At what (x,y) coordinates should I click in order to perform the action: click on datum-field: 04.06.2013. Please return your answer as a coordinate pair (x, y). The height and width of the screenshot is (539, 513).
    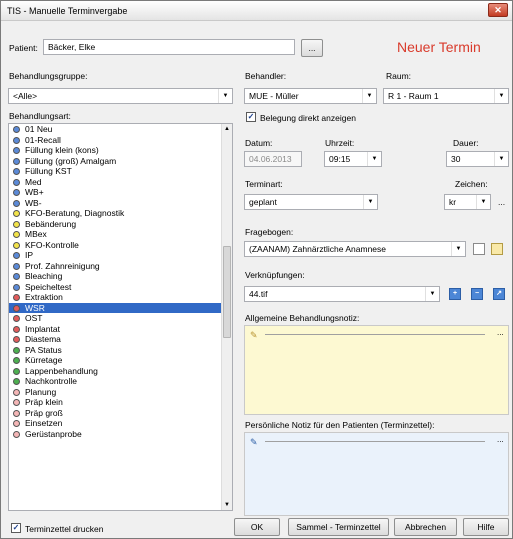
    Looking at the image, I should click on (273, 159).